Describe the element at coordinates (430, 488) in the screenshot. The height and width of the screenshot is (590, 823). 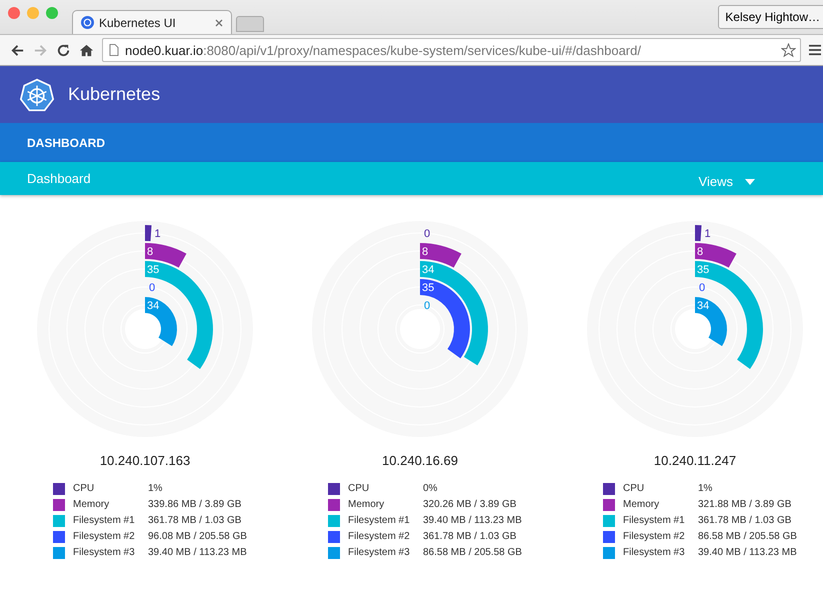
I see `legend-value: 0%` at that location.